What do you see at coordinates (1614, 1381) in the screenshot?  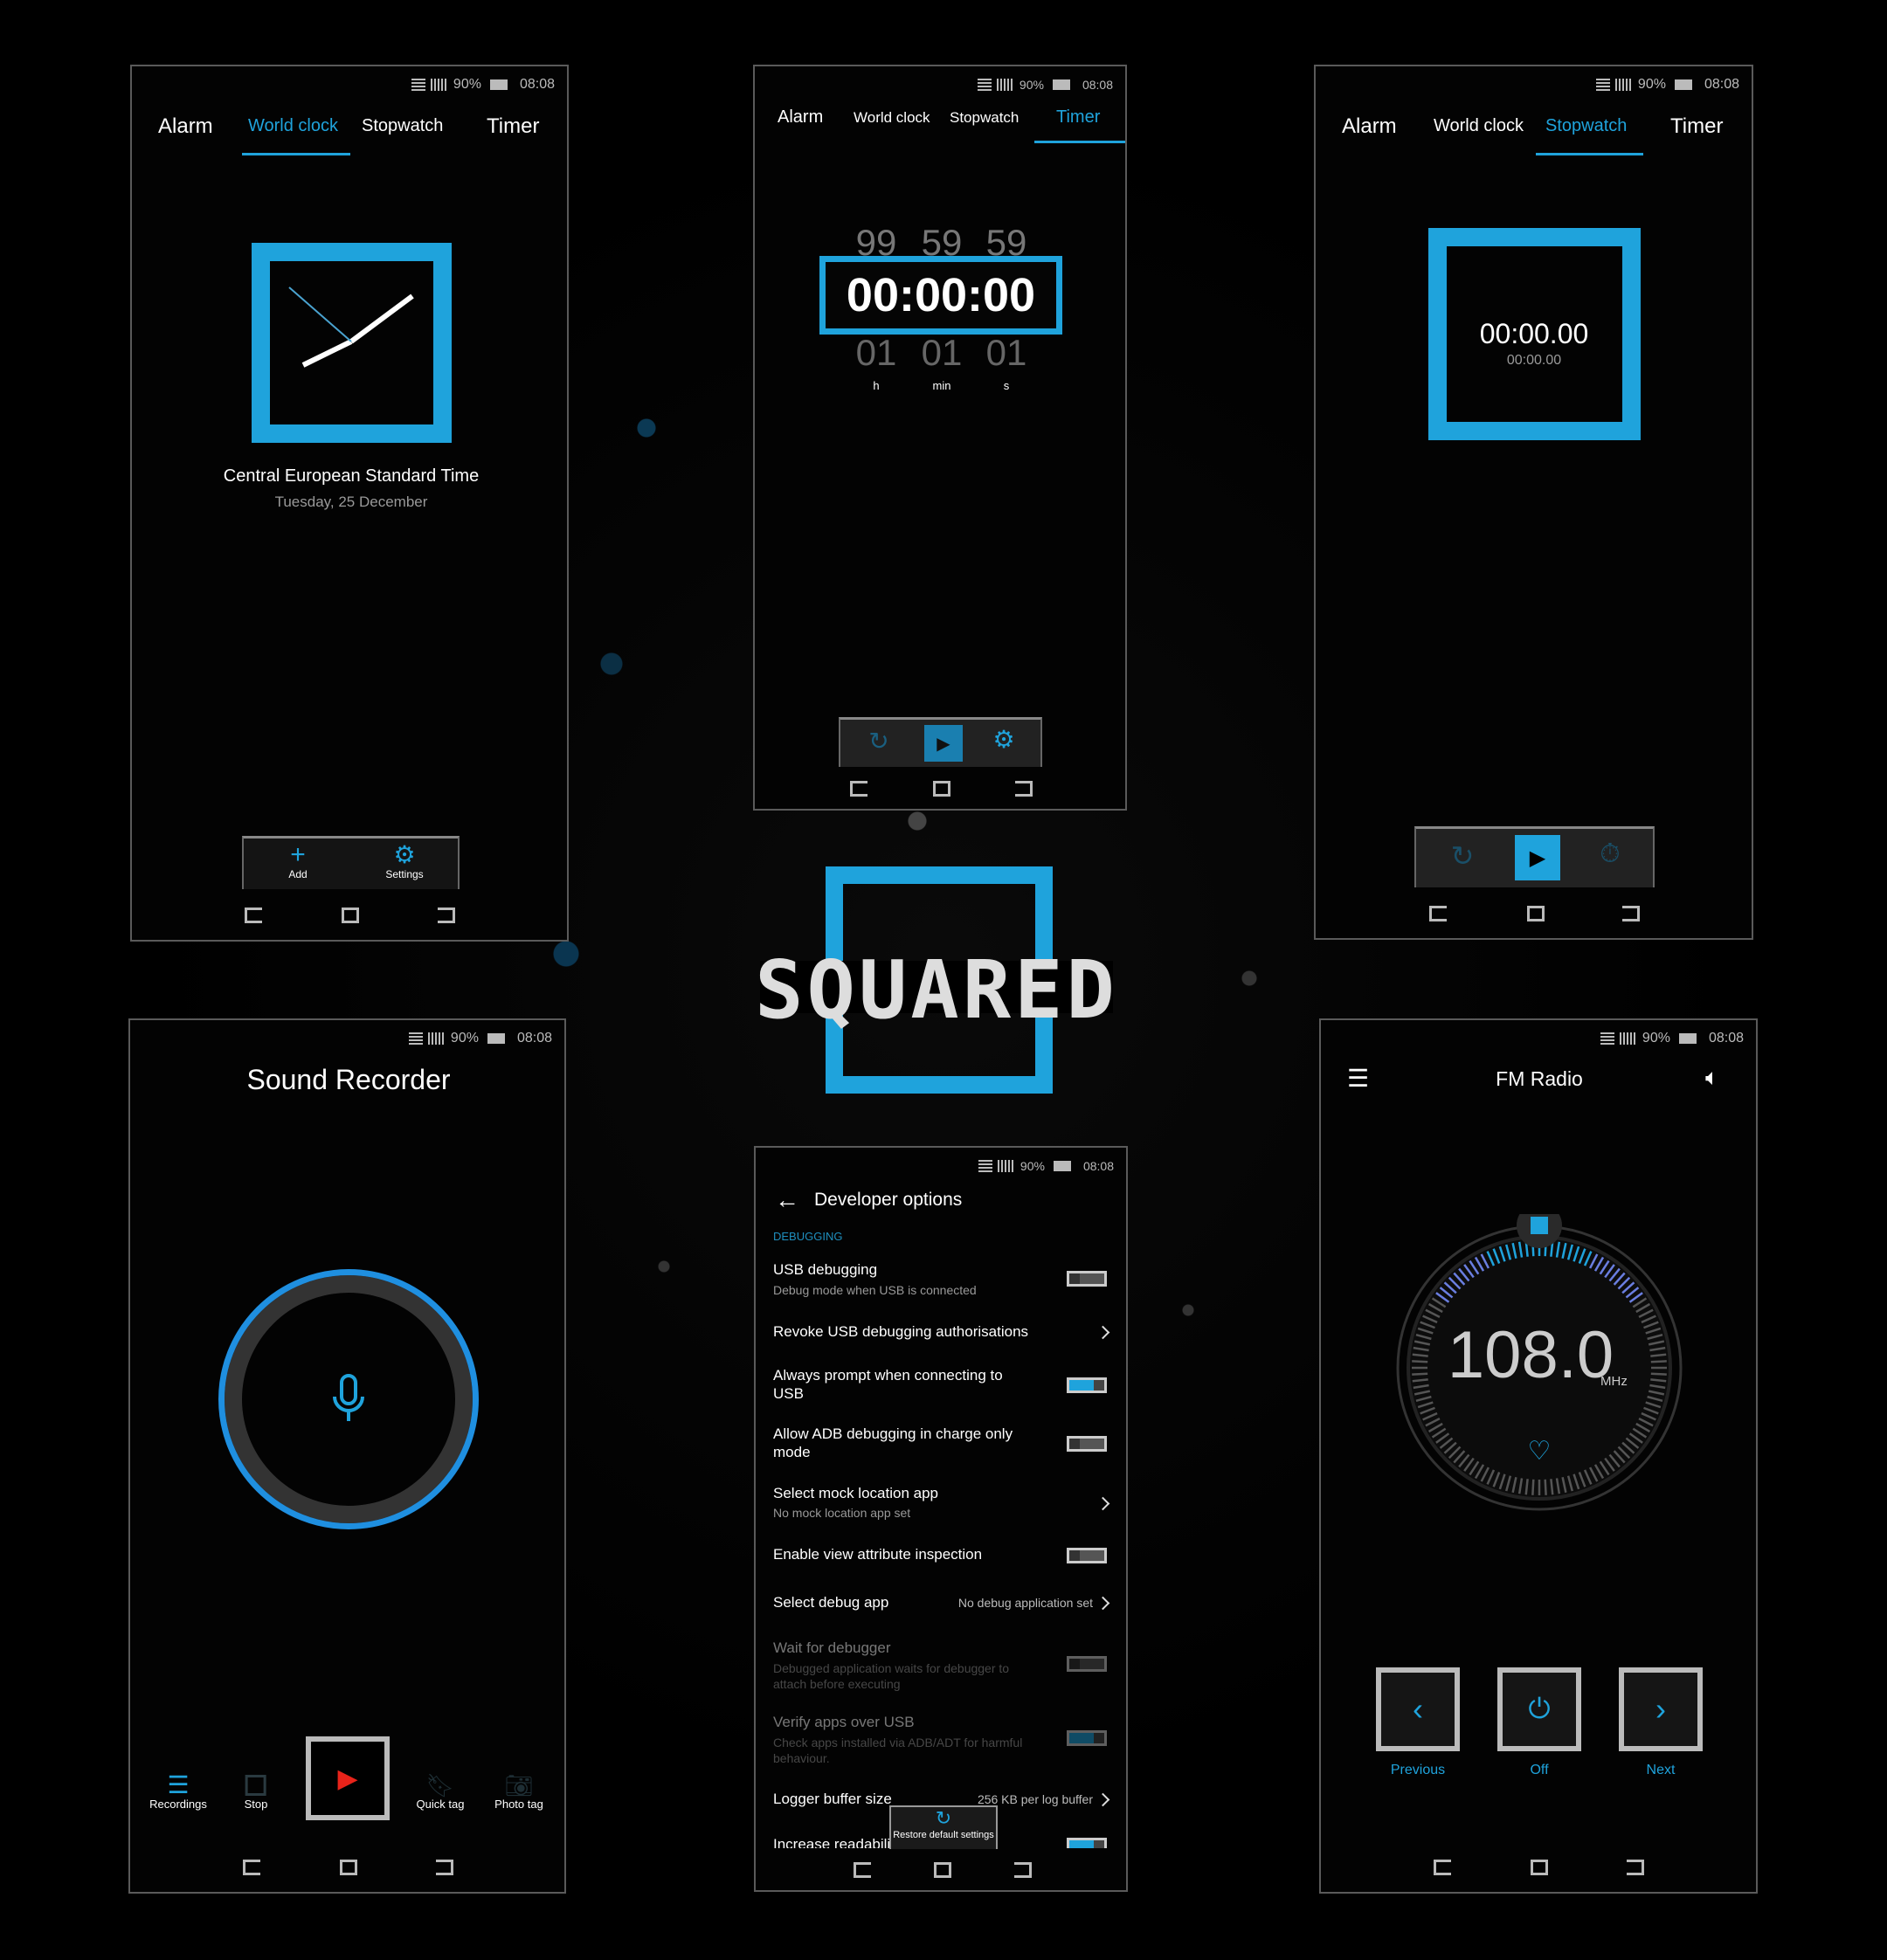 I see `frequency-unit: MHz` at bounding box center [1614, 1381].